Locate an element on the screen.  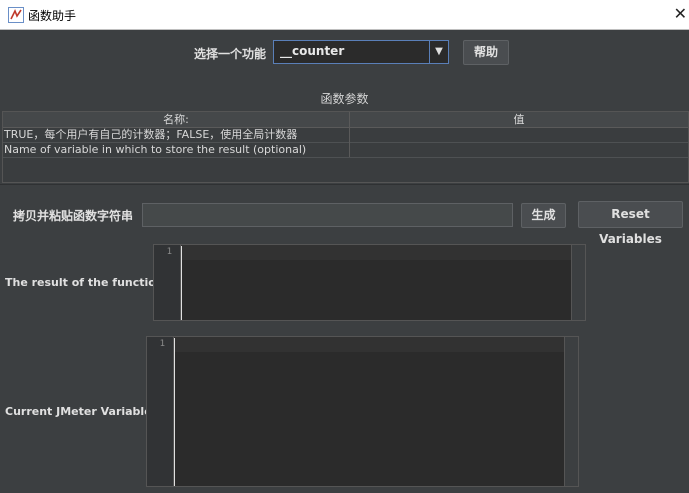
title-bar: 函数助手 ✕ is located at coordinates (344, 15).